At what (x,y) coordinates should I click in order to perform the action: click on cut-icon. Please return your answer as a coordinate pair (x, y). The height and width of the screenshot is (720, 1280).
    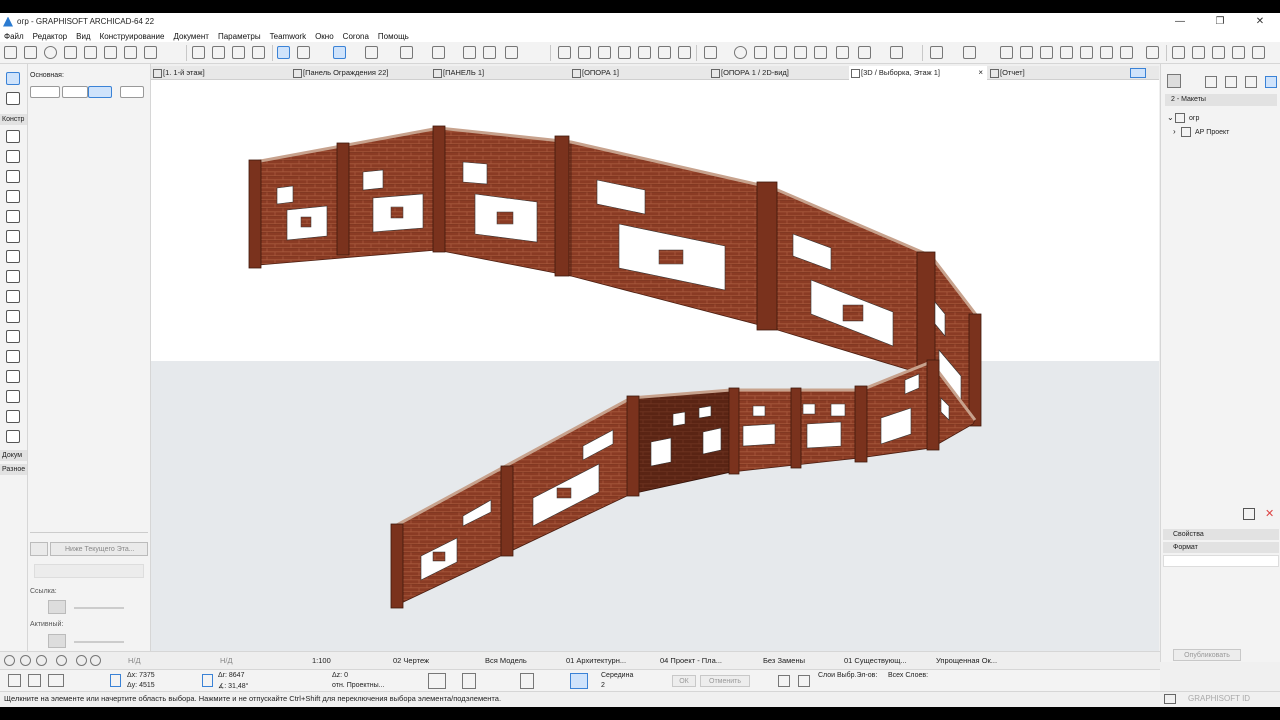
    Looking at the image, I should click on (130, 52).